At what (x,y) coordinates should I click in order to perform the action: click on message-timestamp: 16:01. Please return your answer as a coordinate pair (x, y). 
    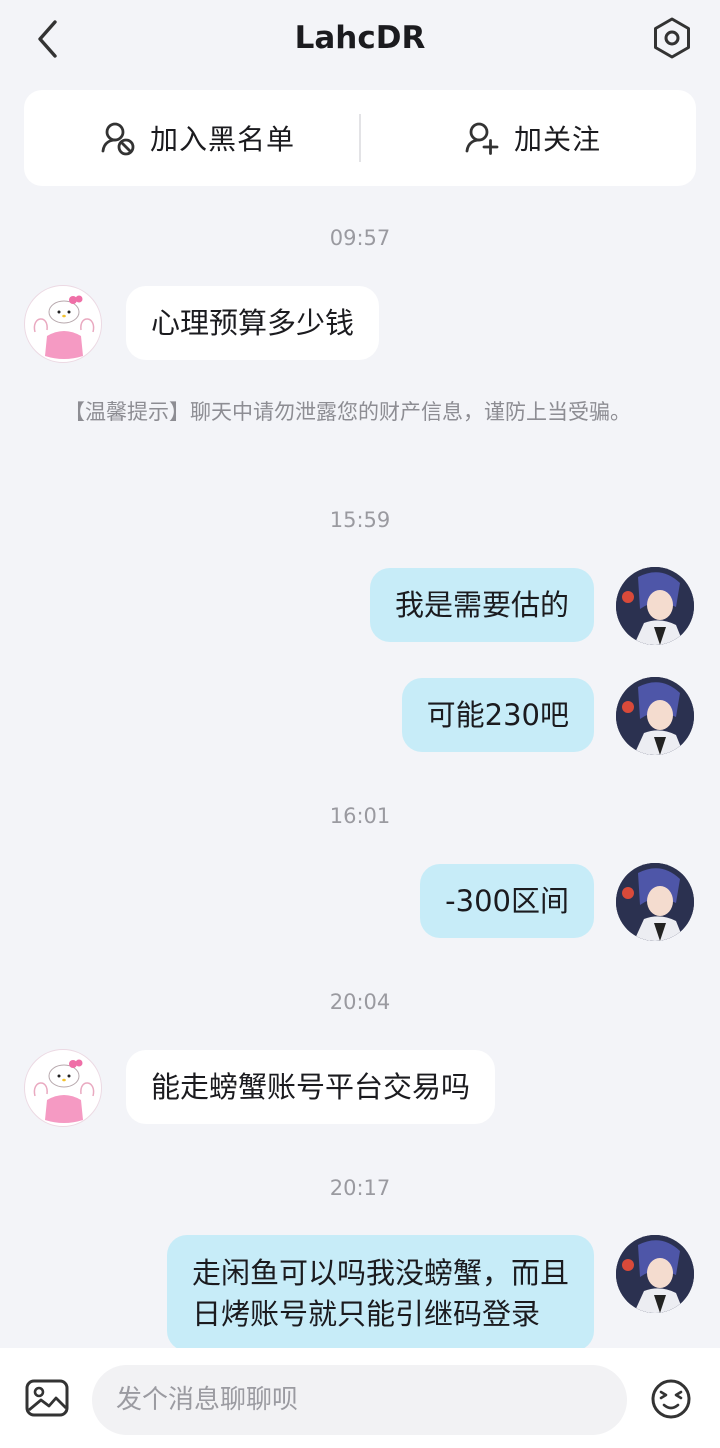
    Looking at the image, I should click on (360, 816).